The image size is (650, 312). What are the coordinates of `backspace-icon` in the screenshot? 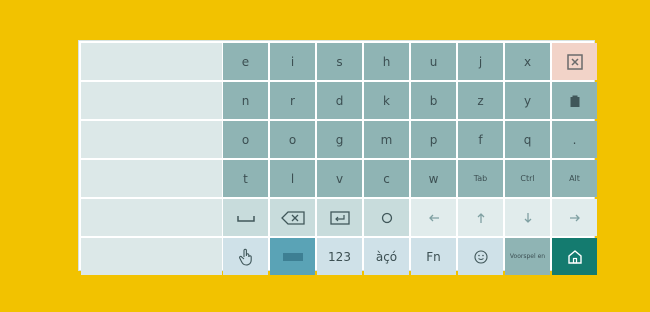 It's located at (292, 217).